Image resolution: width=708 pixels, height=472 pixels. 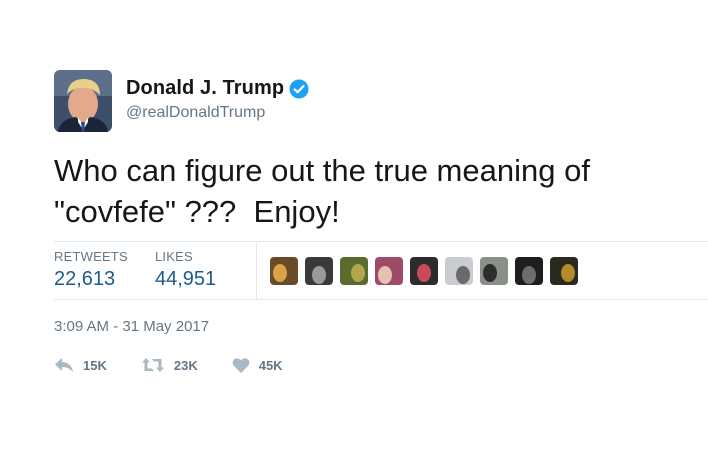 What do you see at coordinates (85, 279) in the screenshot?
I see `retweets-value: 22,613` at bounding box center [85, 279].